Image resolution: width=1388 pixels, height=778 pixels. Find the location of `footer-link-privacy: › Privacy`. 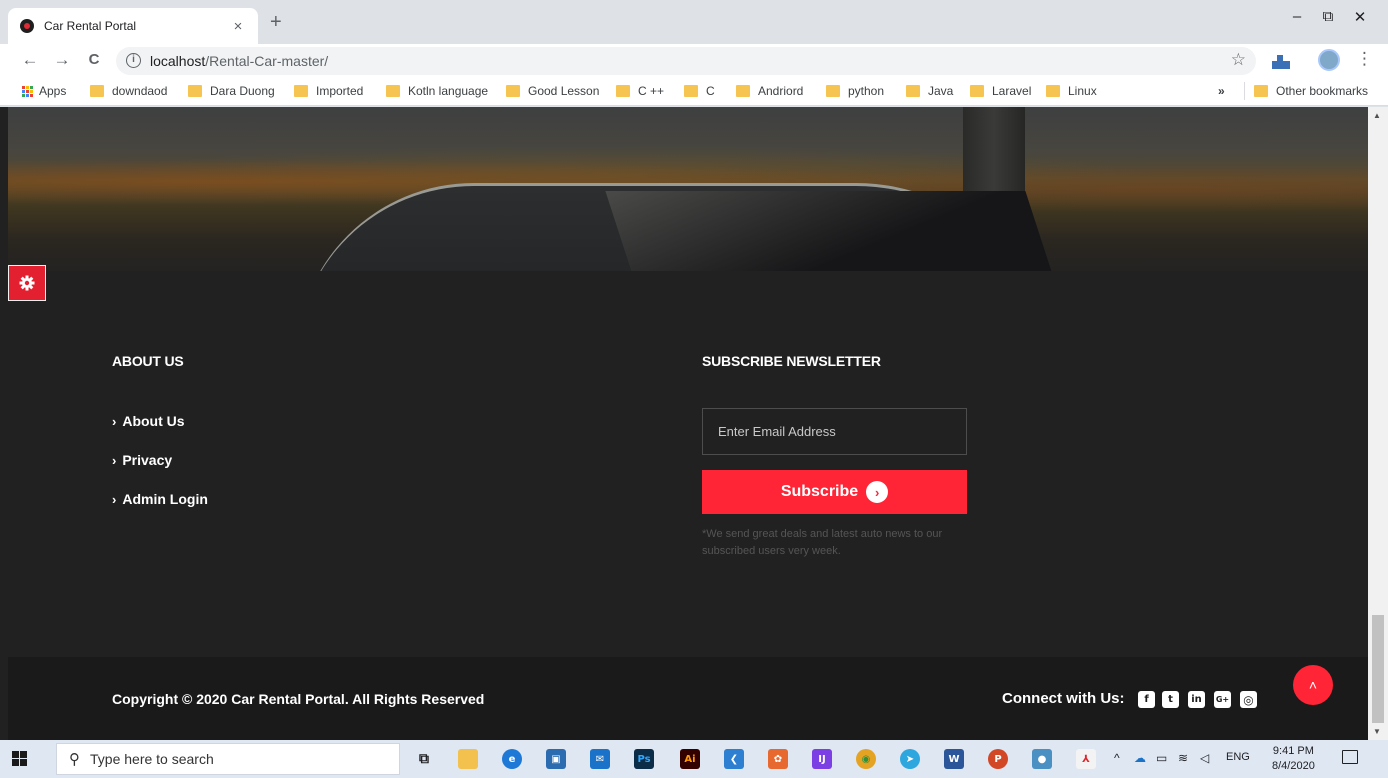

footer-link-privacy: › Privacy is located at coordinates (142, 460).